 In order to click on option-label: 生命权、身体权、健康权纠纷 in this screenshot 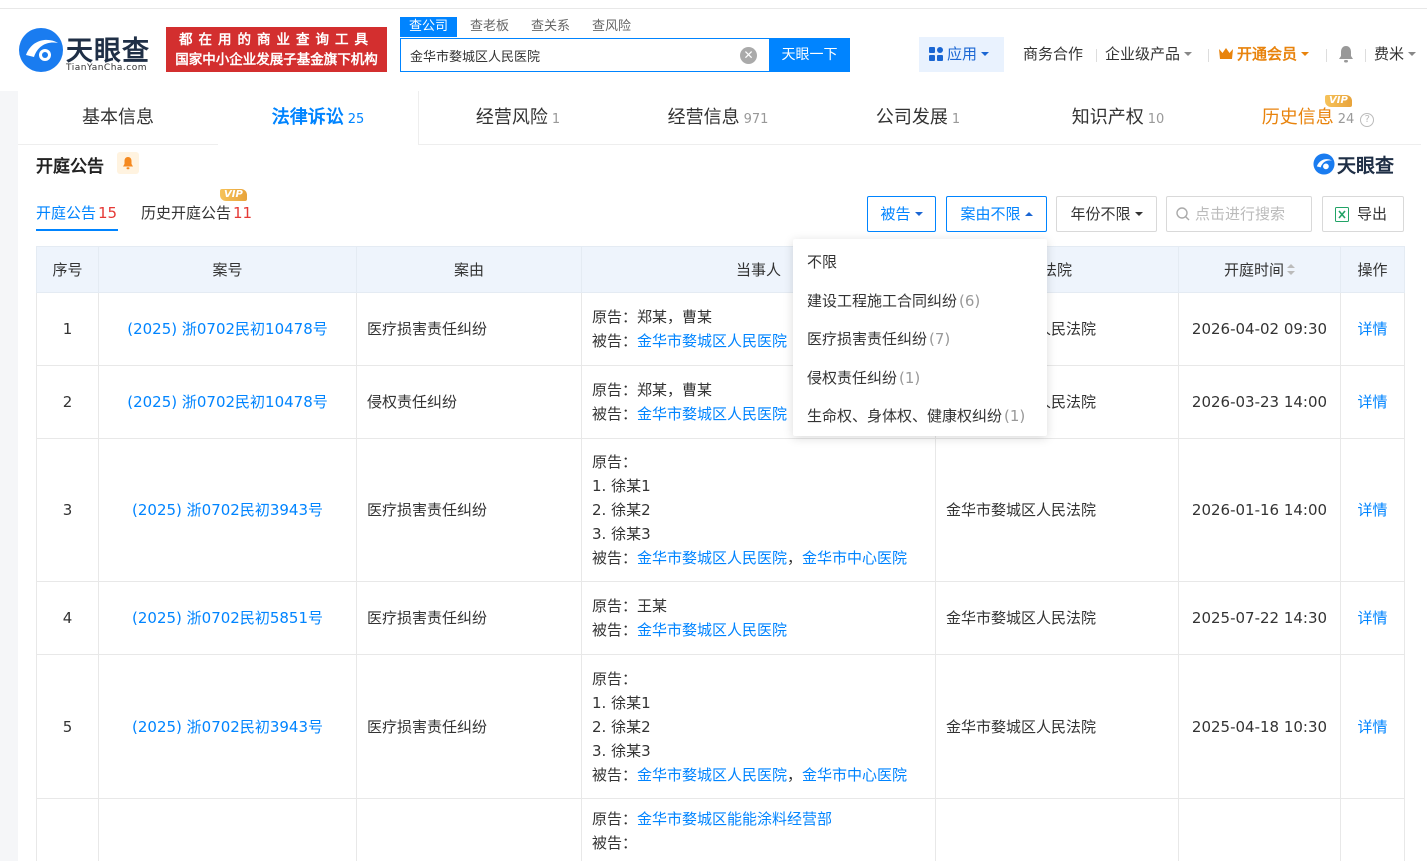, I will do `click(905, 416)`.